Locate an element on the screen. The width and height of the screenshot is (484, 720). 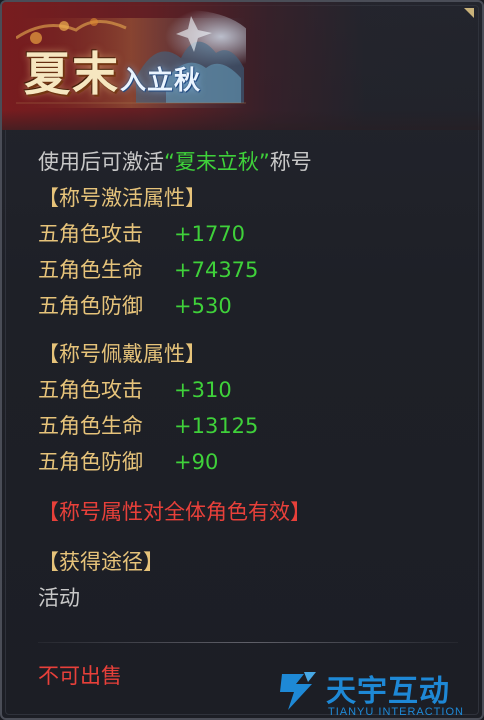
stat-row: 五角色防御 +530 is located at coordinates (248, 306).